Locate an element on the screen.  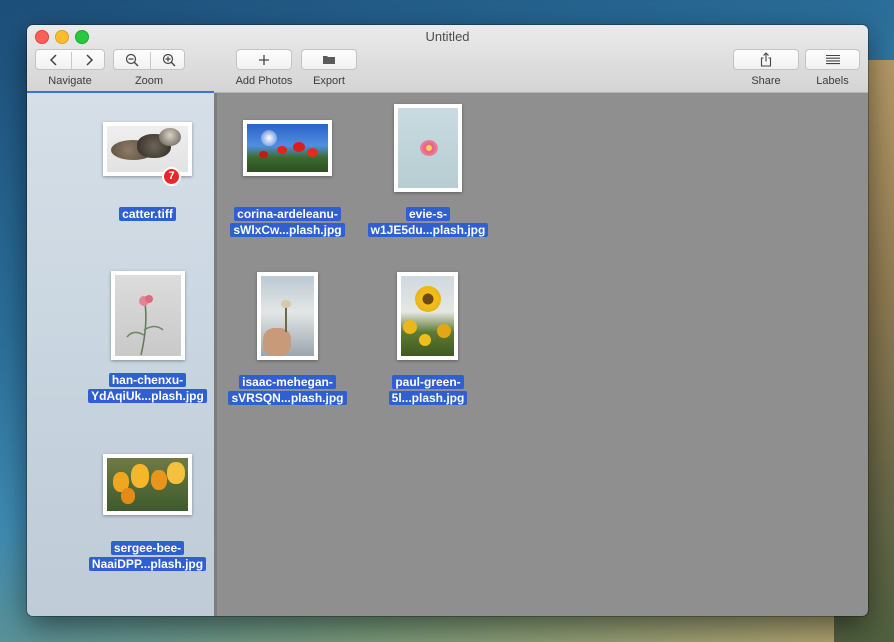
plus-icon is located at coordinates (264, 59).